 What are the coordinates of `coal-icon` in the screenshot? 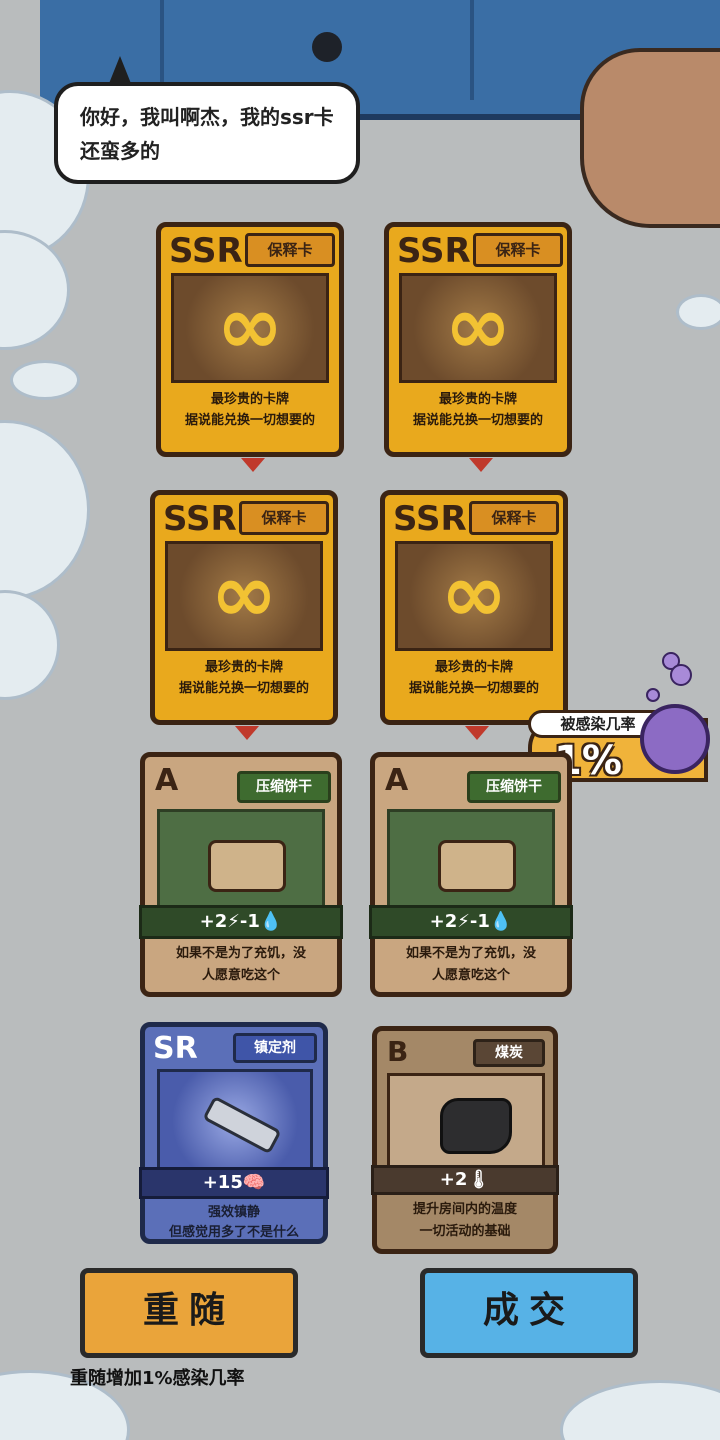 It's located at (476, 1126).